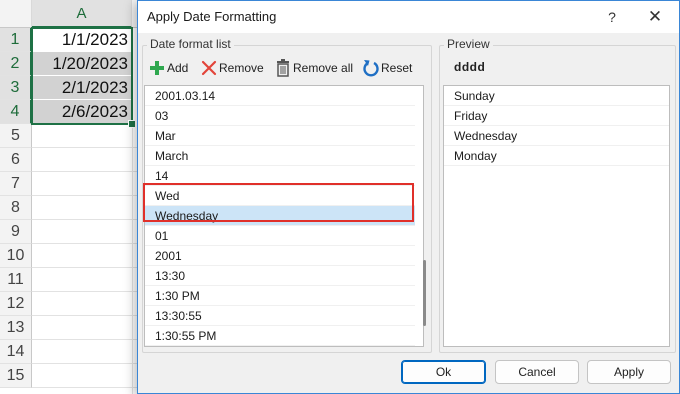 This screenshot has width=680, height=394. Describe the element at coordinates (556, 96) in the screenshot. I see `preview-item: Sunday` at that location.